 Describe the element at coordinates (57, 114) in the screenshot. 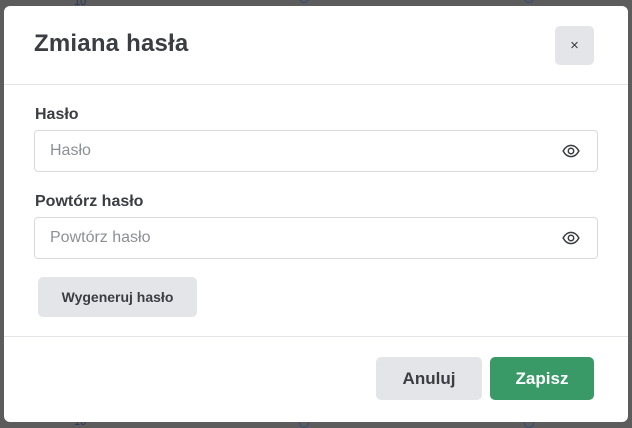

I see `password-label: Hasło` at that location.